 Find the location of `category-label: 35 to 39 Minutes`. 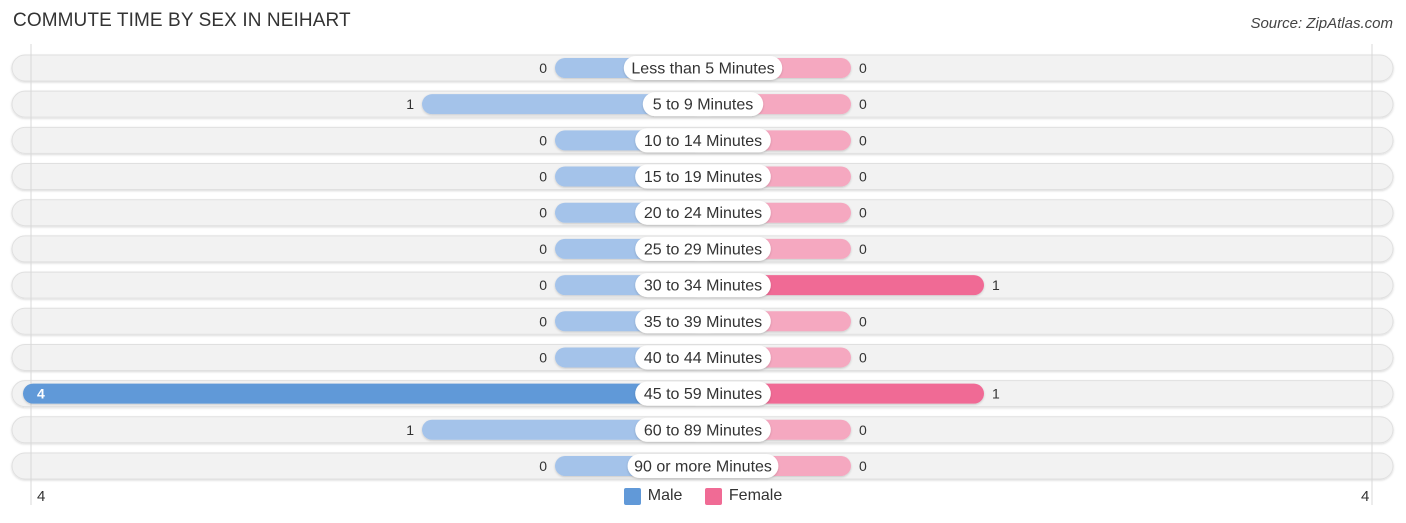

category-label: 35 to 39 Minutes is located at coordinates (703, 322).